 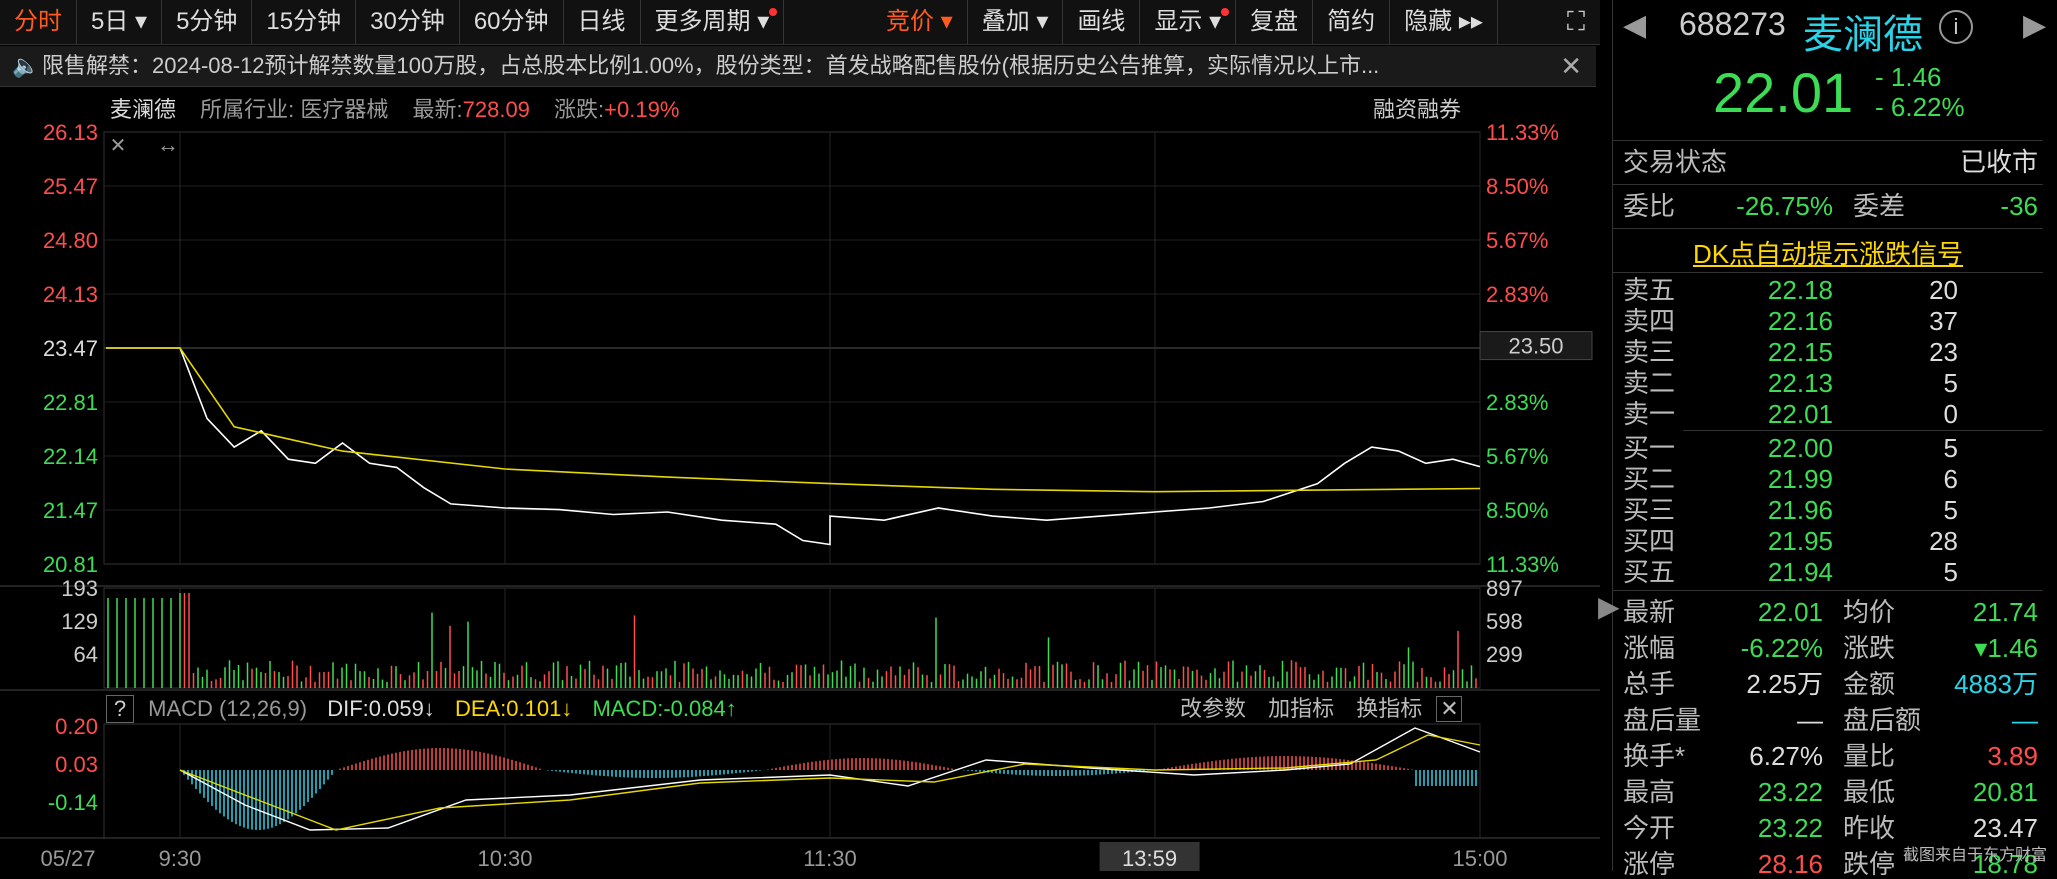 What do you see at coordinates (1800, 383) in the screenshot?
I see `level-price: 22.13` at bounding box center [1800, 383].